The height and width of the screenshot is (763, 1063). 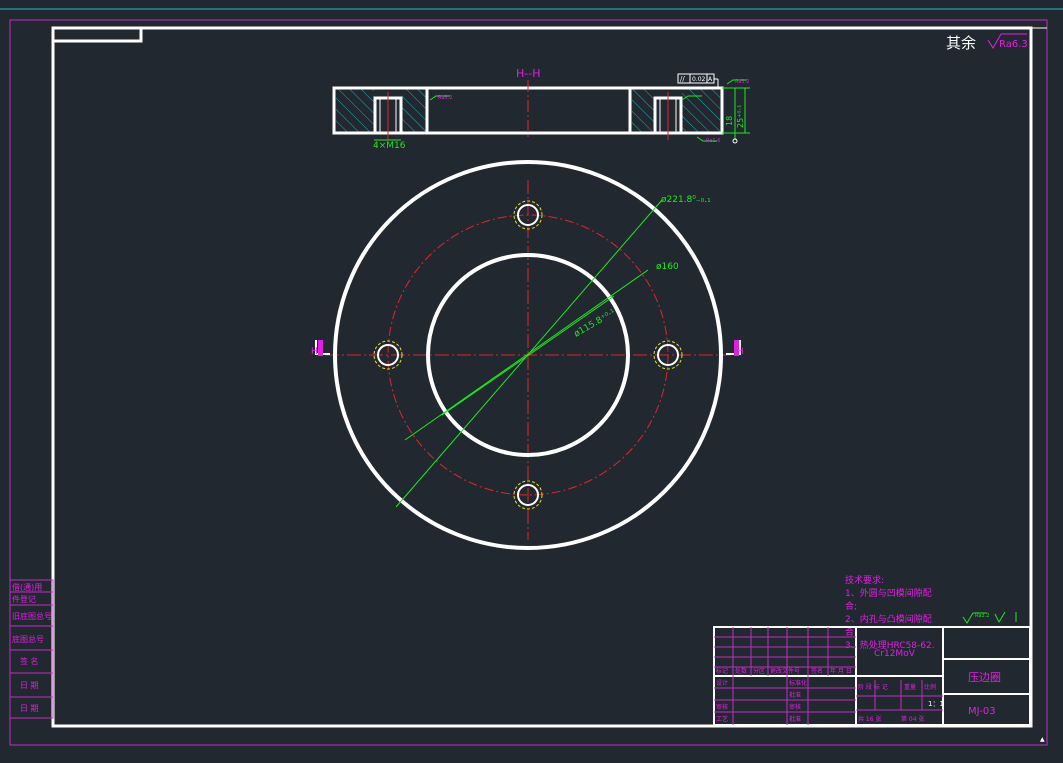 I want to click on rev-header-0: 标记, so click(x=722, y=671).